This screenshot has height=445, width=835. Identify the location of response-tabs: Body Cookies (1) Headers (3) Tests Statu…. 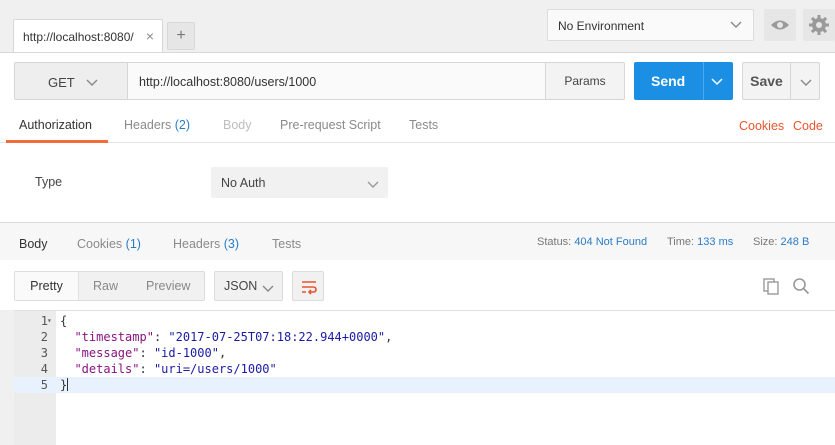
(417, 241).